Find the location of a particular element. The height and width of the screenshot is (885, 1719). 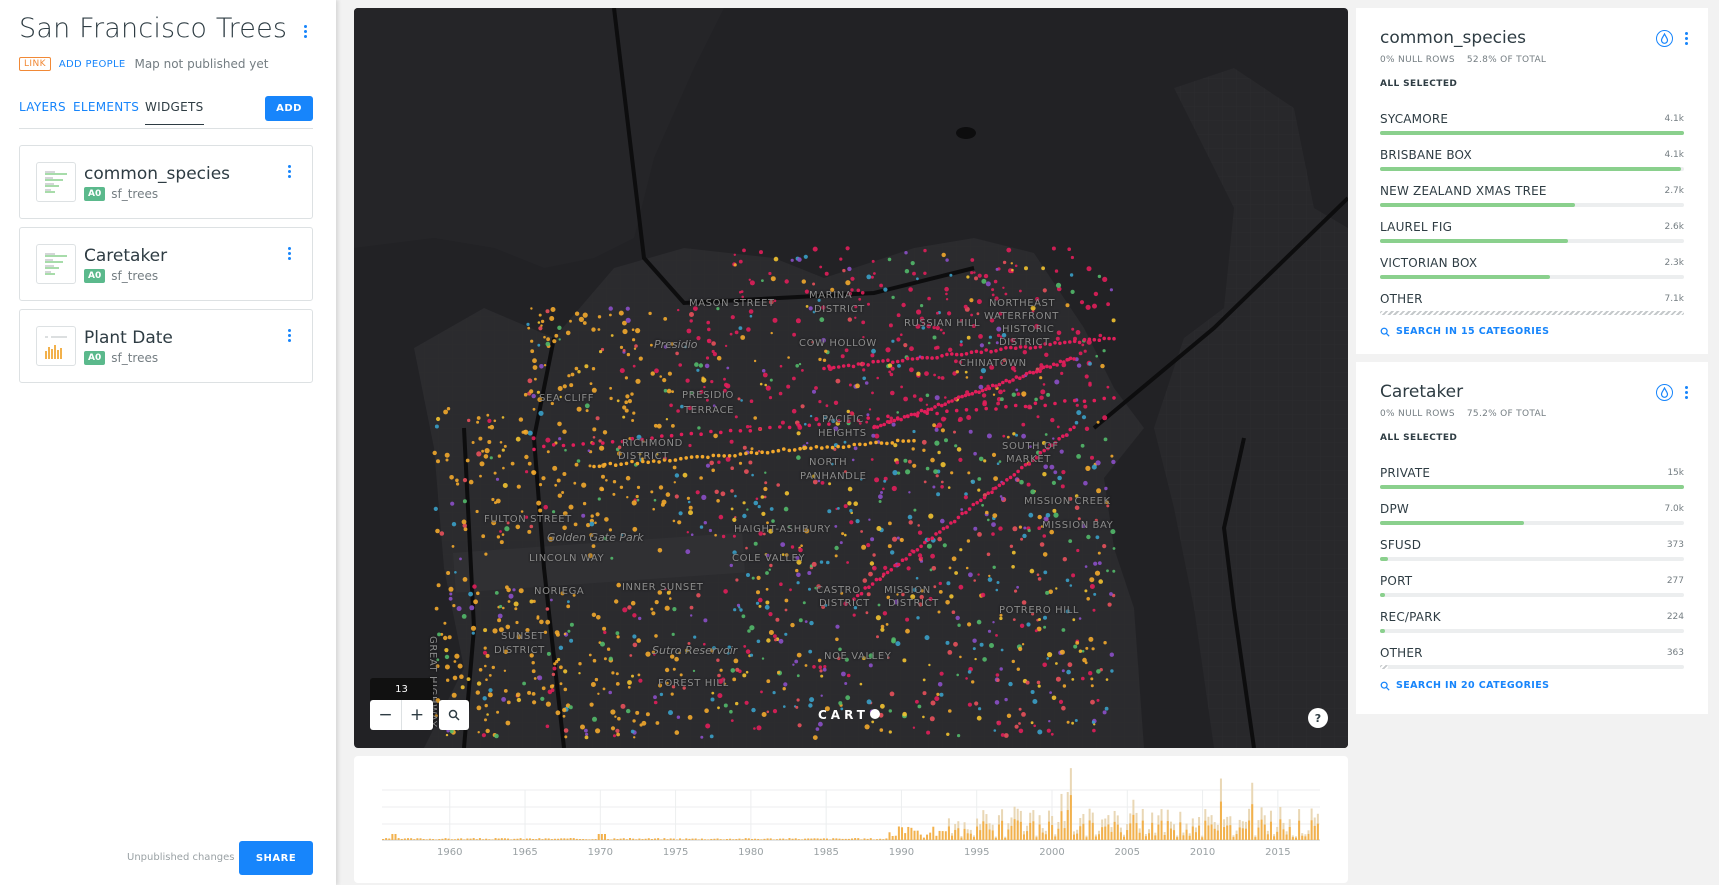

tab-layers: LAYERS is located at coordinates (42, 112).